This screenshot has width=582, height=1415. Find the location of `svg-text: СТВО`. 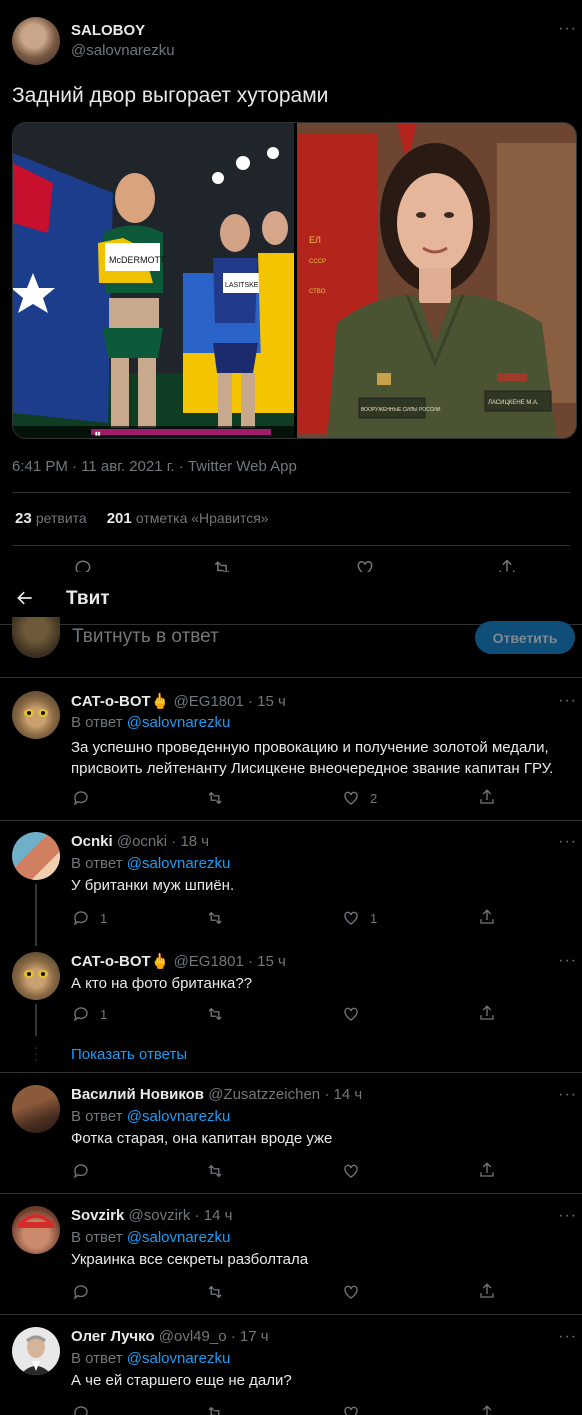

svg-text: СТВО is located at coordinates (317, 292).